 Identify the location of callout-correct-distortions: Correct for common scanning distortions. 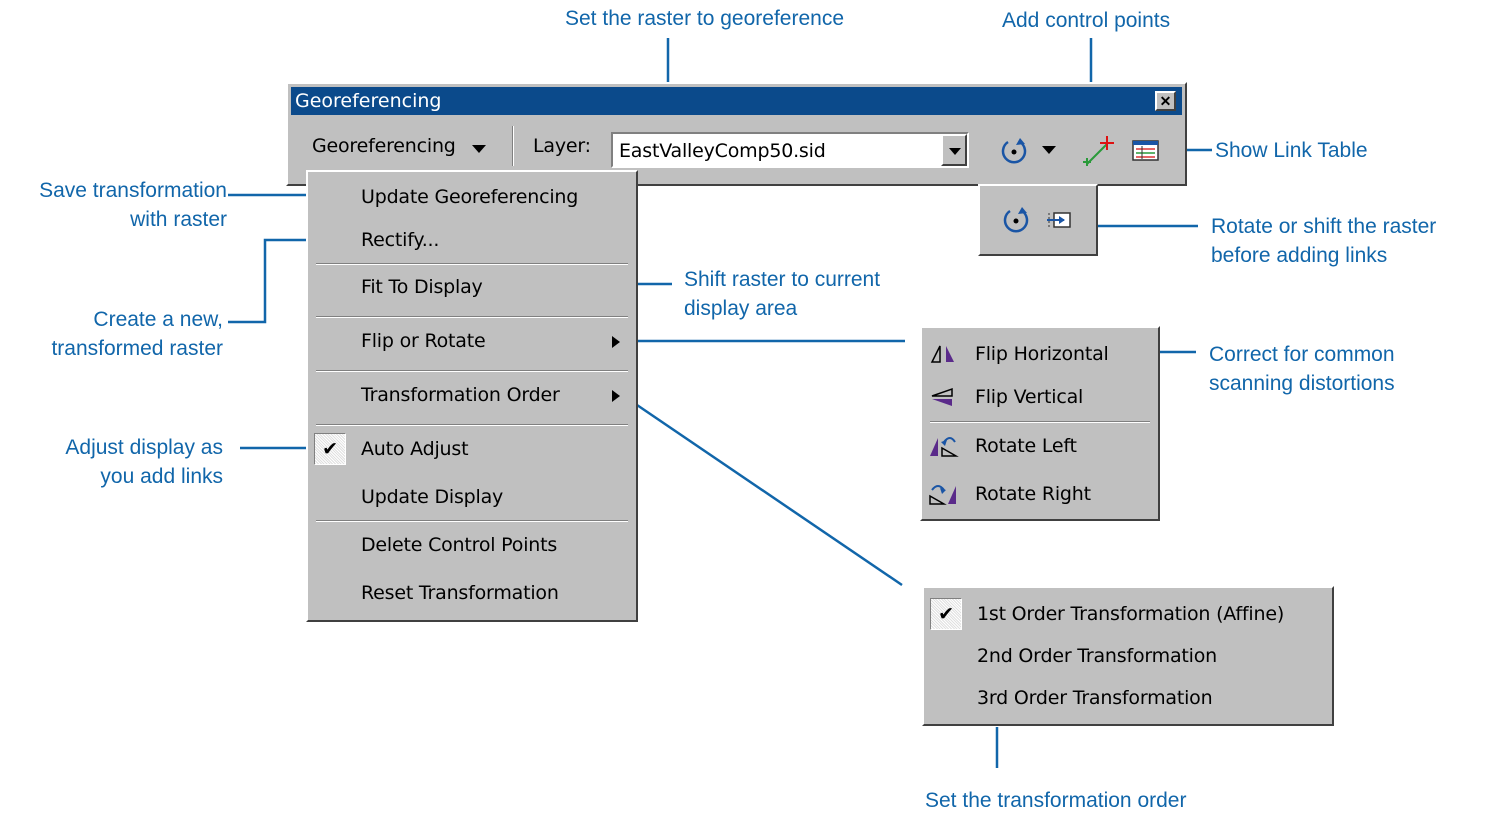
(1302, 369).